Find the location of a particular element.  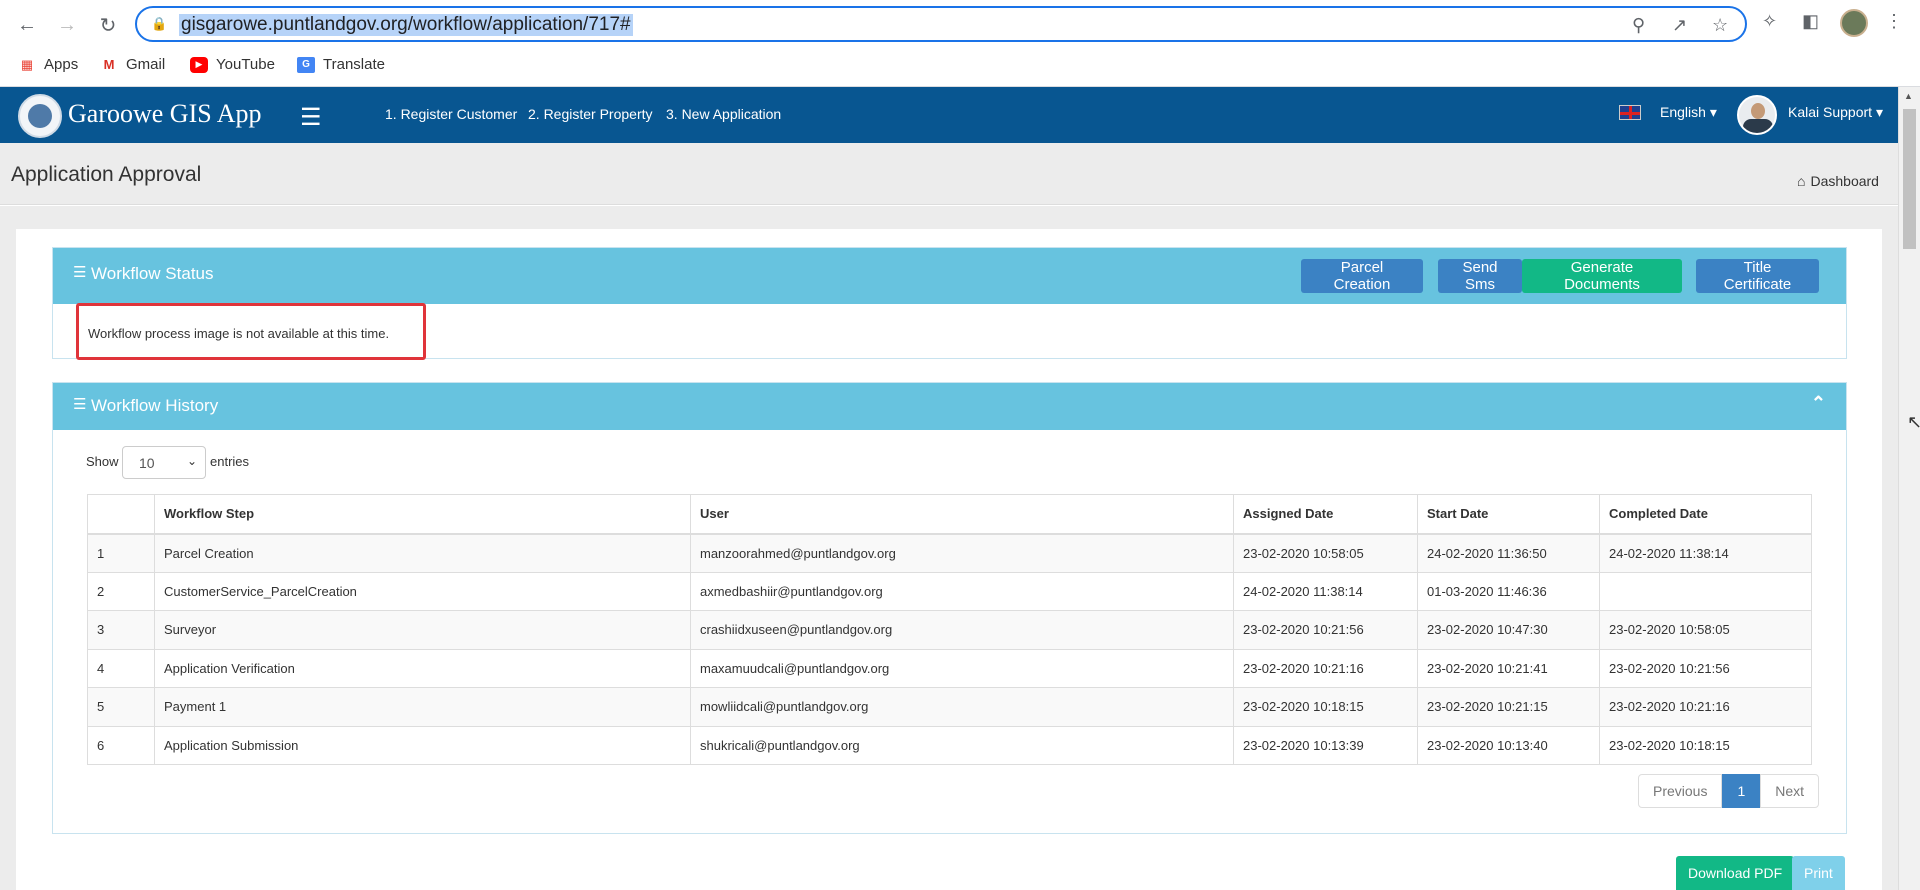

cell-completed-date: 23-02-2020 10:21:56 is located at coordinates (1705, 668).